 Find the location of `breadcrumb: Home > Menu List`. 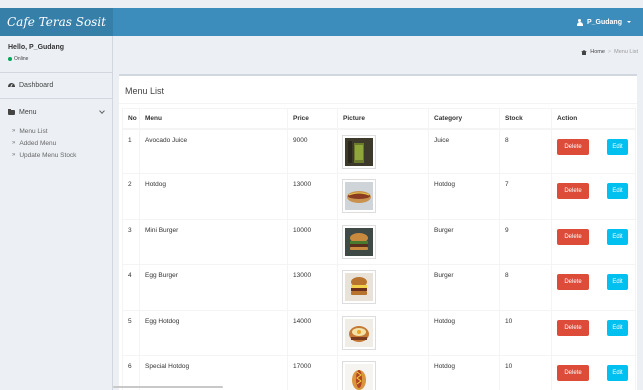

breadcrumb: Home > Menu List is located at coordinates (609, 52).